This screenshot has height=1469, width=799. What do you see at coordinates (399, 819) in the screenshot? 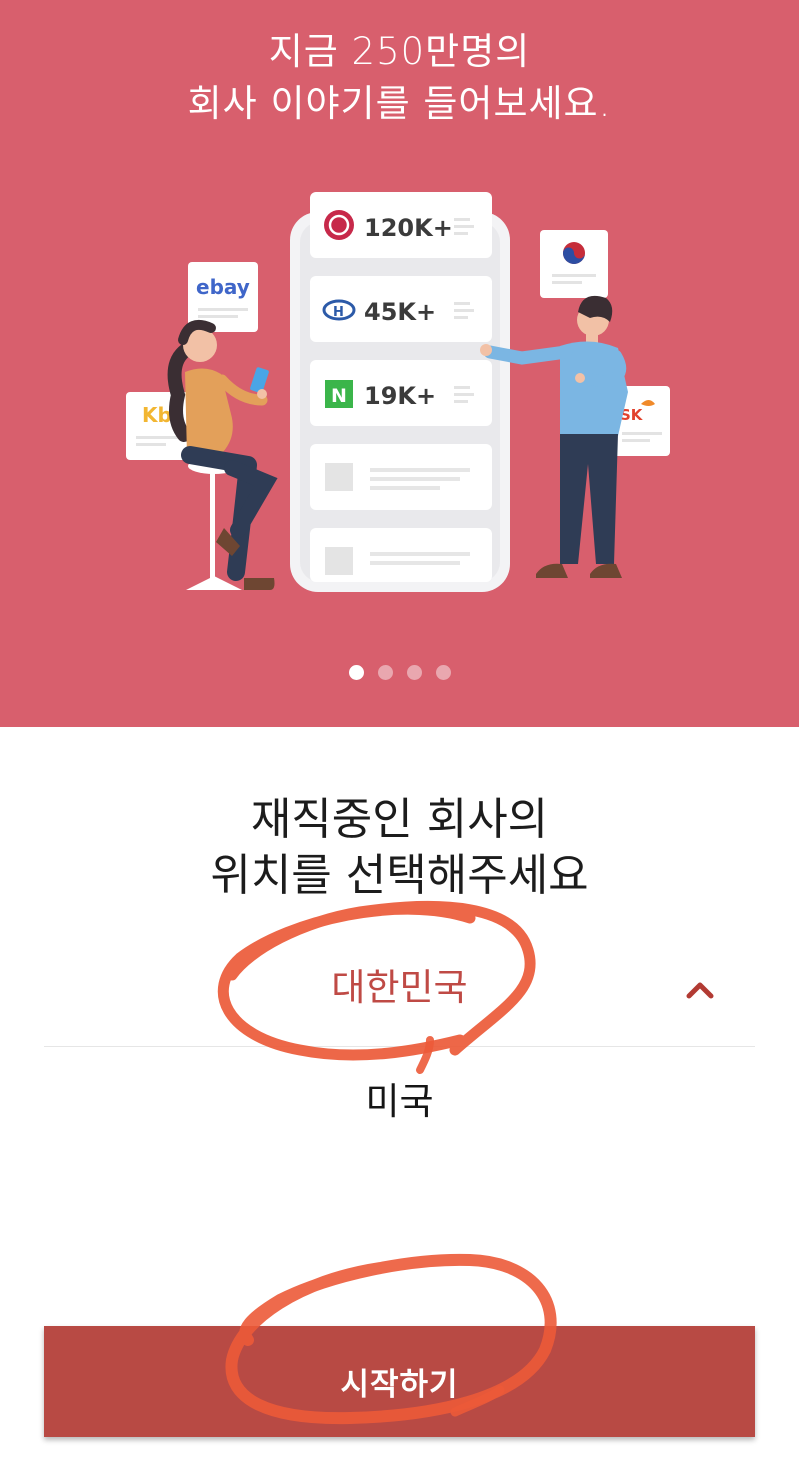
I see `question-line1: 재직중인 회사의` at bounding box center [399, 819].